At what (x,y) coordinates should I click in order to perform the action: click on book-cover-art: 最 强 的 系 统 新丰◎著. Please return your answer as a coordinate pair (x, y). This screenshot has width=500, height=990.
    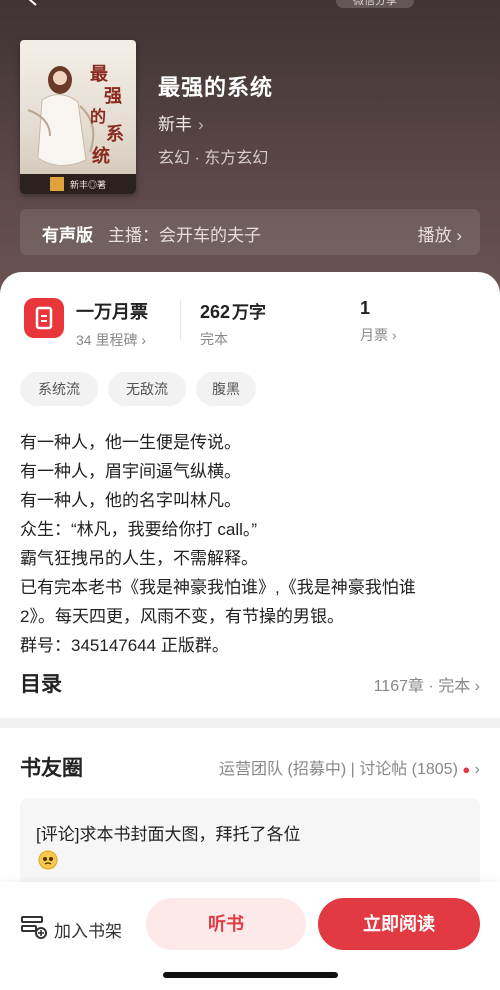
    Looking at the image, I should click on (78, 117).